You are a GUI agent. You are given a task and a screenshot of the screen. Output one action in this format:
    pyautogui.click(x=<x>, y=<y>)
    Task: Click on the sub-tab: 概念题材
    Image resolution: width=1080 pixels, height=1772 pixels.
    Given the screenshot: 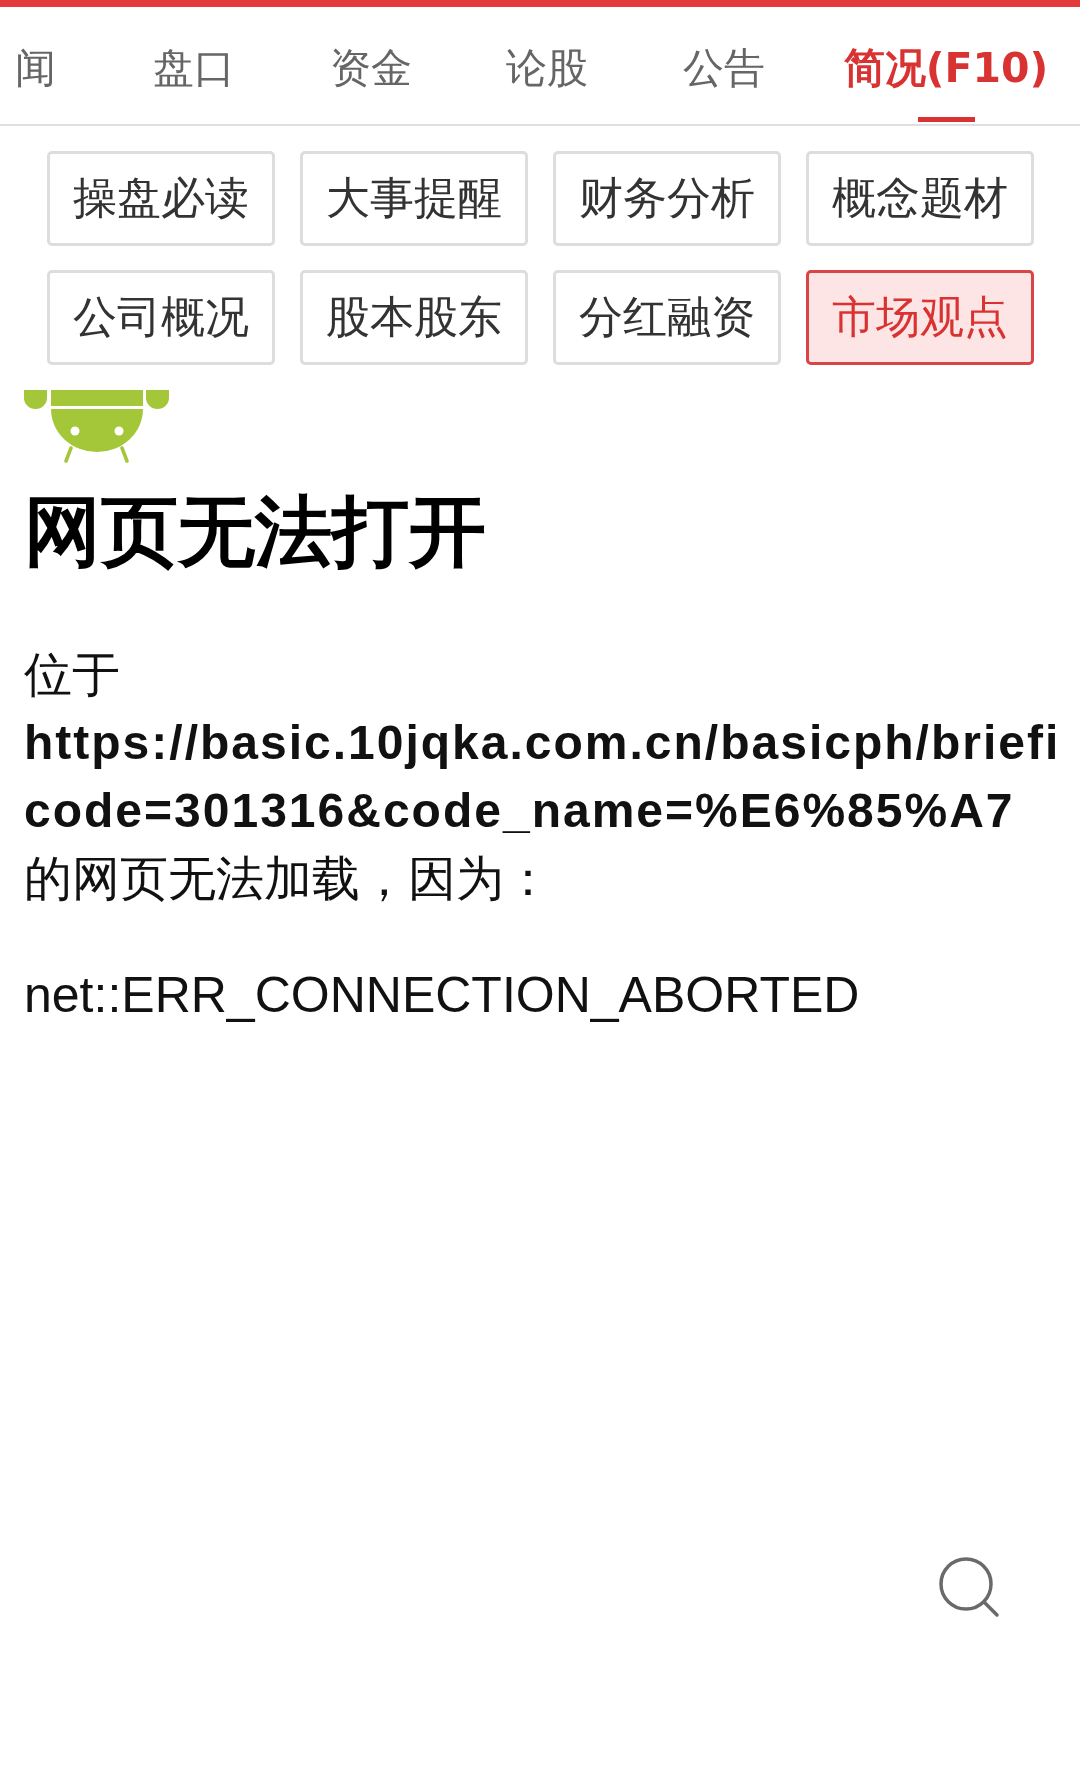 What is the action you would take?
    pyautogui.click(x=920, y=198)
    